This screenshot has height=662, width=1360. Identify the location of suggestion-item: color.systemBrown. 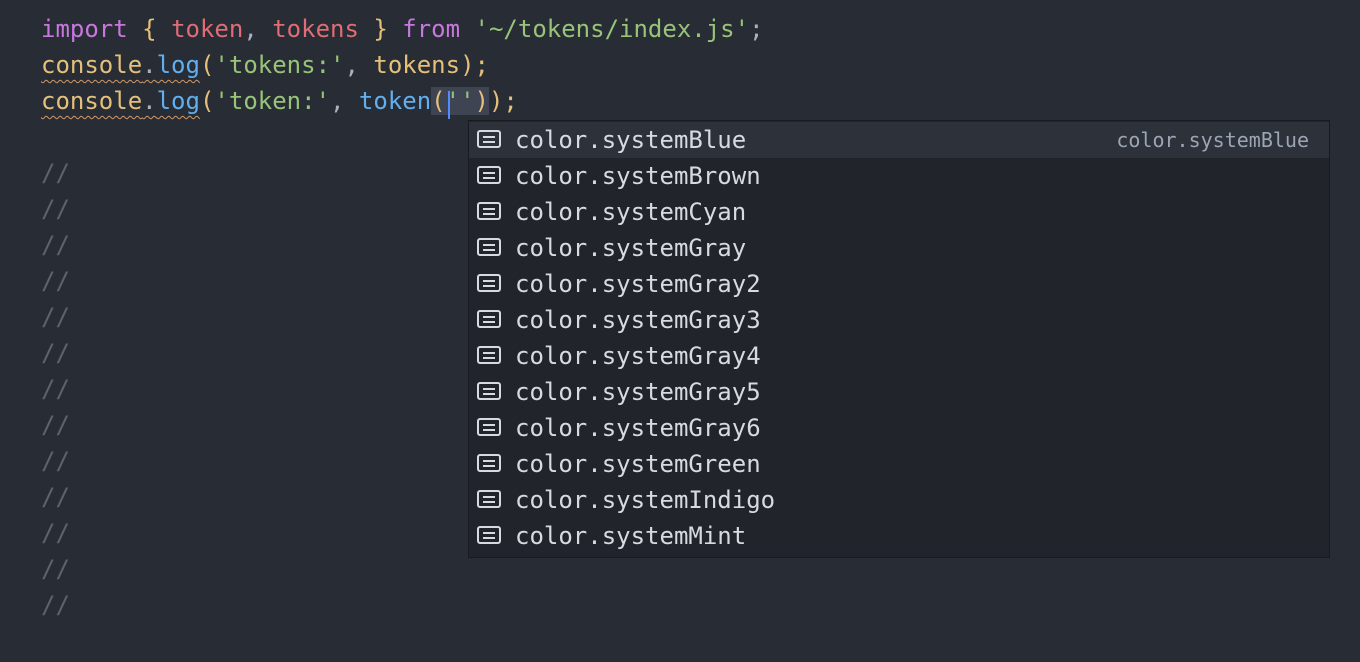
(899, 176).